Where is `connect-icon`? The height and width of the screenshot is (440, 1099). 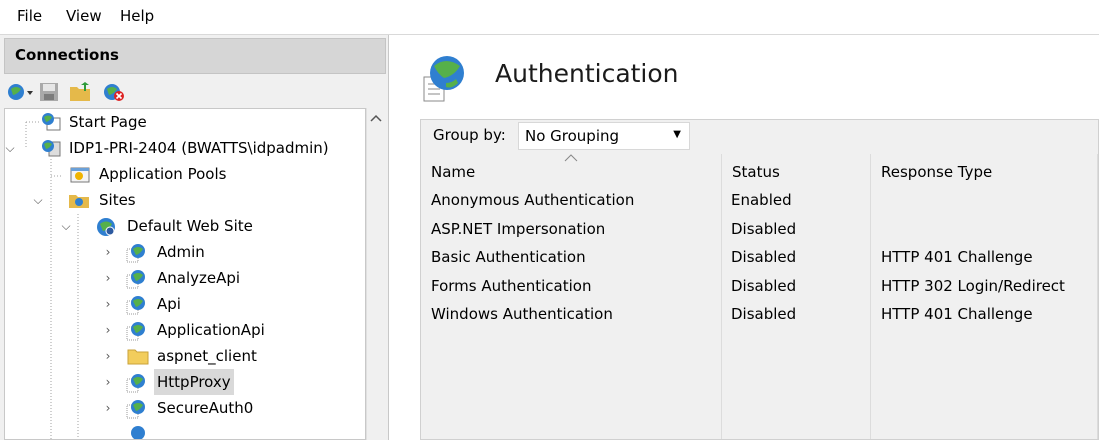
connect-icon is located at coordinates (19, 92).